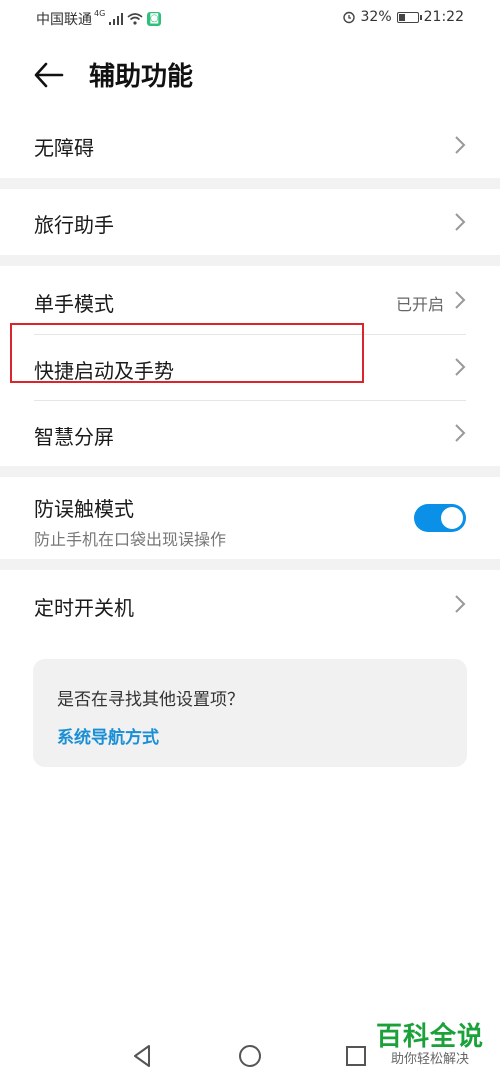 This screenshot has height=1083, width=500. I want to click on setting-anti-mistouch: 防误触模式 防止手机在口袋出现误操作, so click(250, 518).